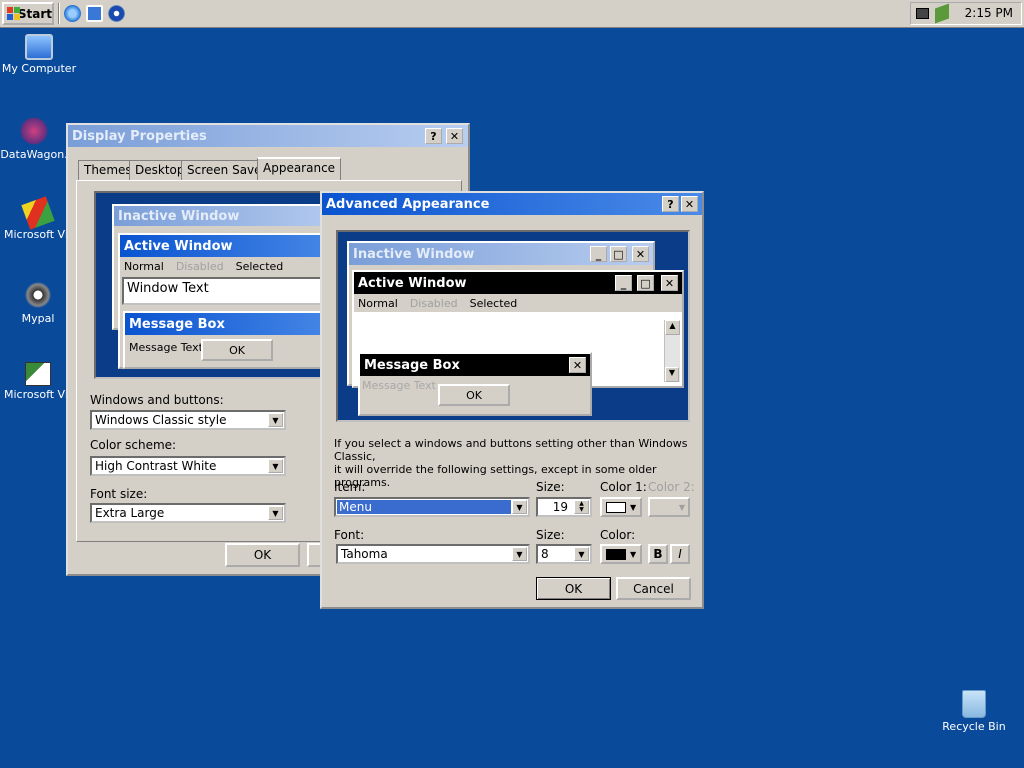 Image resolution: width=1024 pixels, height=768 pixels. What do you see at coordinates (13, 13) in the screenshot?
I see `windows-logo-icon` at bounding box center [13, 13].